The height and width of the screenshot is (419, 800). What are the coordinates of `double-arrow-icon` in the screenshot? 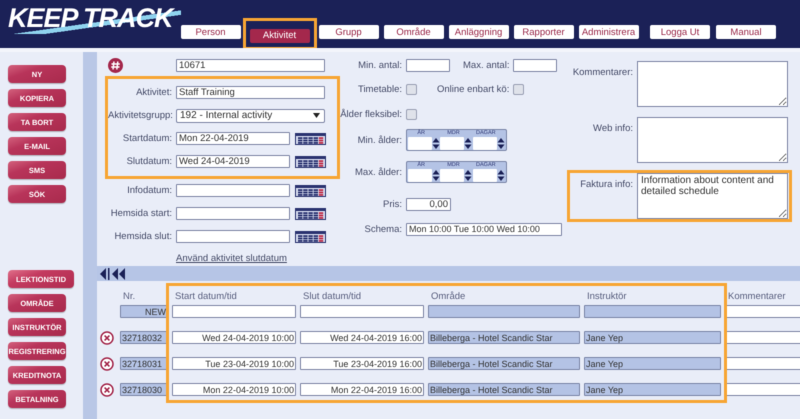 It's located at (119, 274).